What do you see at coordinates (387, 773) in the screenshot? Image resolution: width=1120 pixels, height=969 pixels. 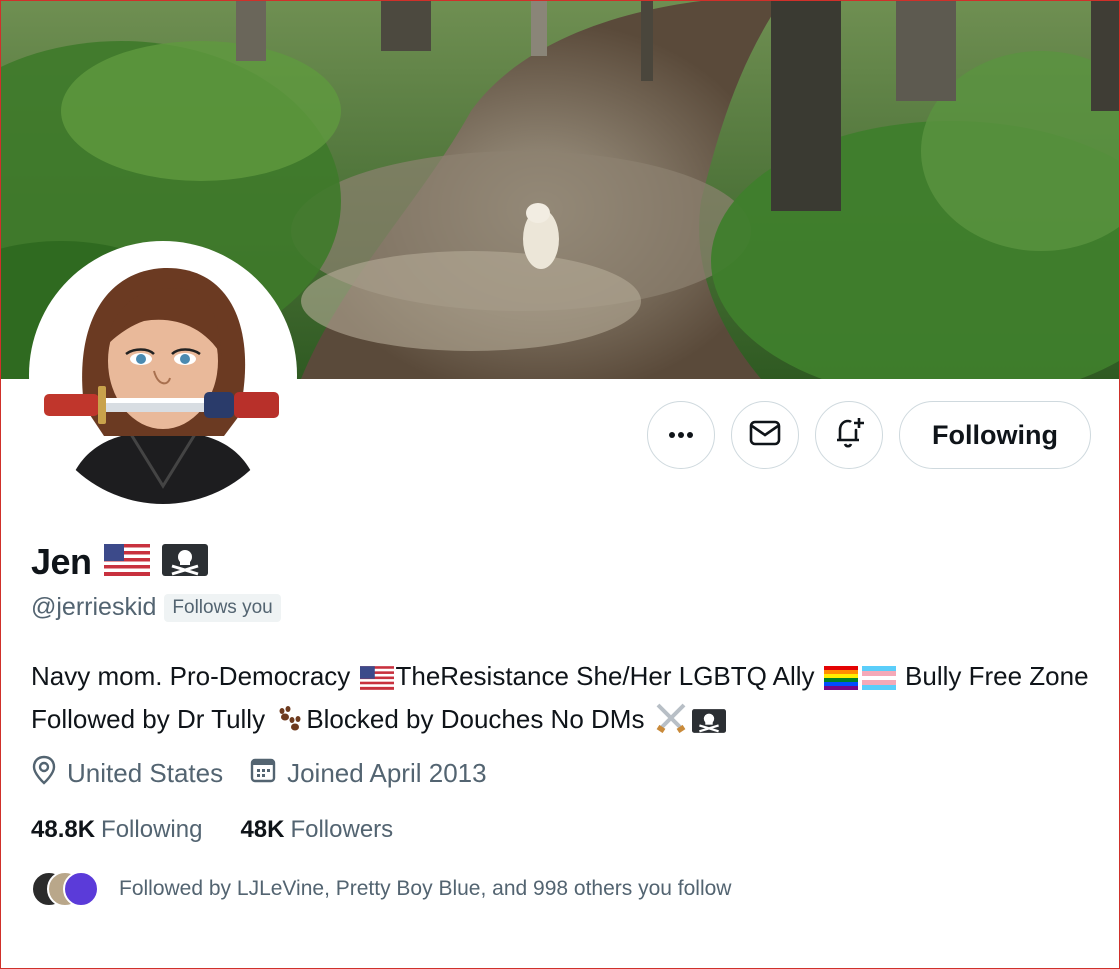 I see `joined-text: Joined April 2013` at bounding box center [387, 773].